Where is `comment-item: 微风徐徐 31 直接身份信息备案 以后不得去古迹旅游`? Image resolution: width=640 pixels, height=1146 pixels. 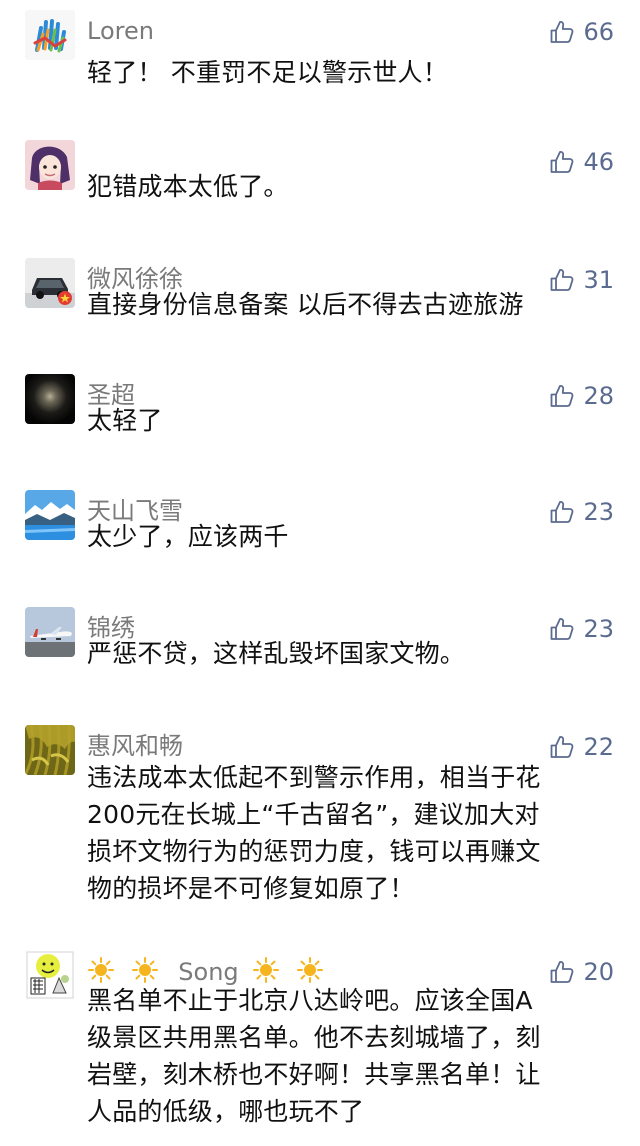 comment-item: 微风徐徐 31 直接身份信息备案 以后不得去古迹旅游 is located at coordinates (320, 303).